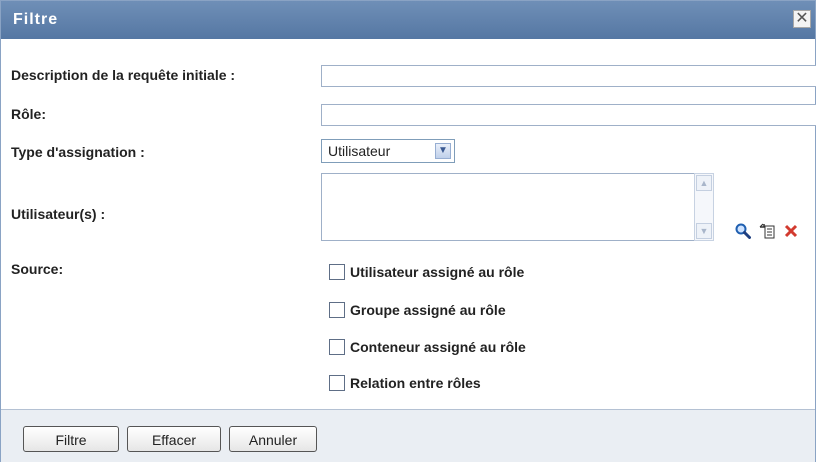 This screenshot has height=462, width=816. I want to click on clear-button: Effacer, so click(174, 439).